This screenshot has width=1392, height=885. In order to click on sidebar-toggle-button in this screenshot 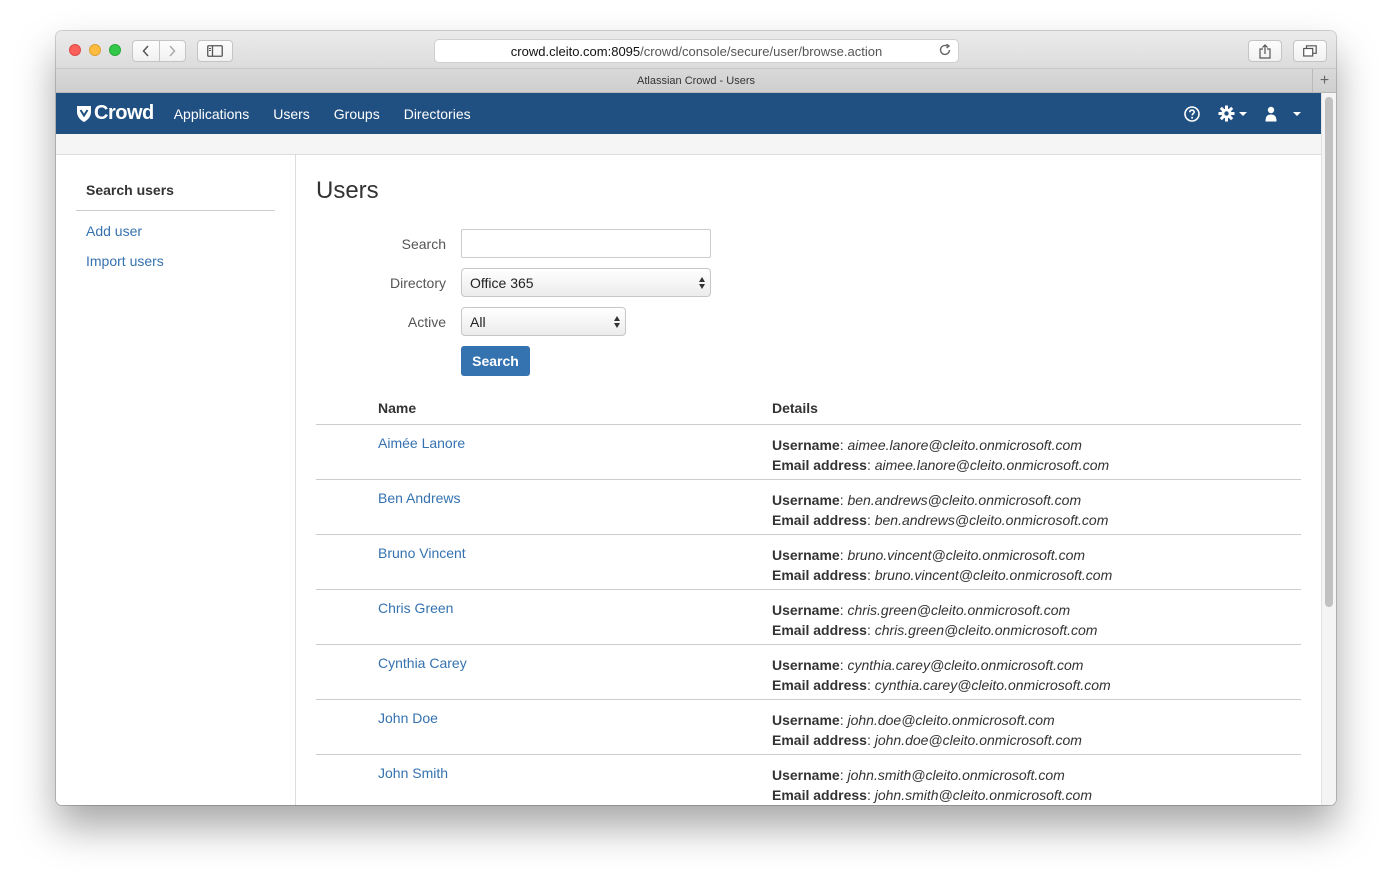, I will do `click(215, 51)`.